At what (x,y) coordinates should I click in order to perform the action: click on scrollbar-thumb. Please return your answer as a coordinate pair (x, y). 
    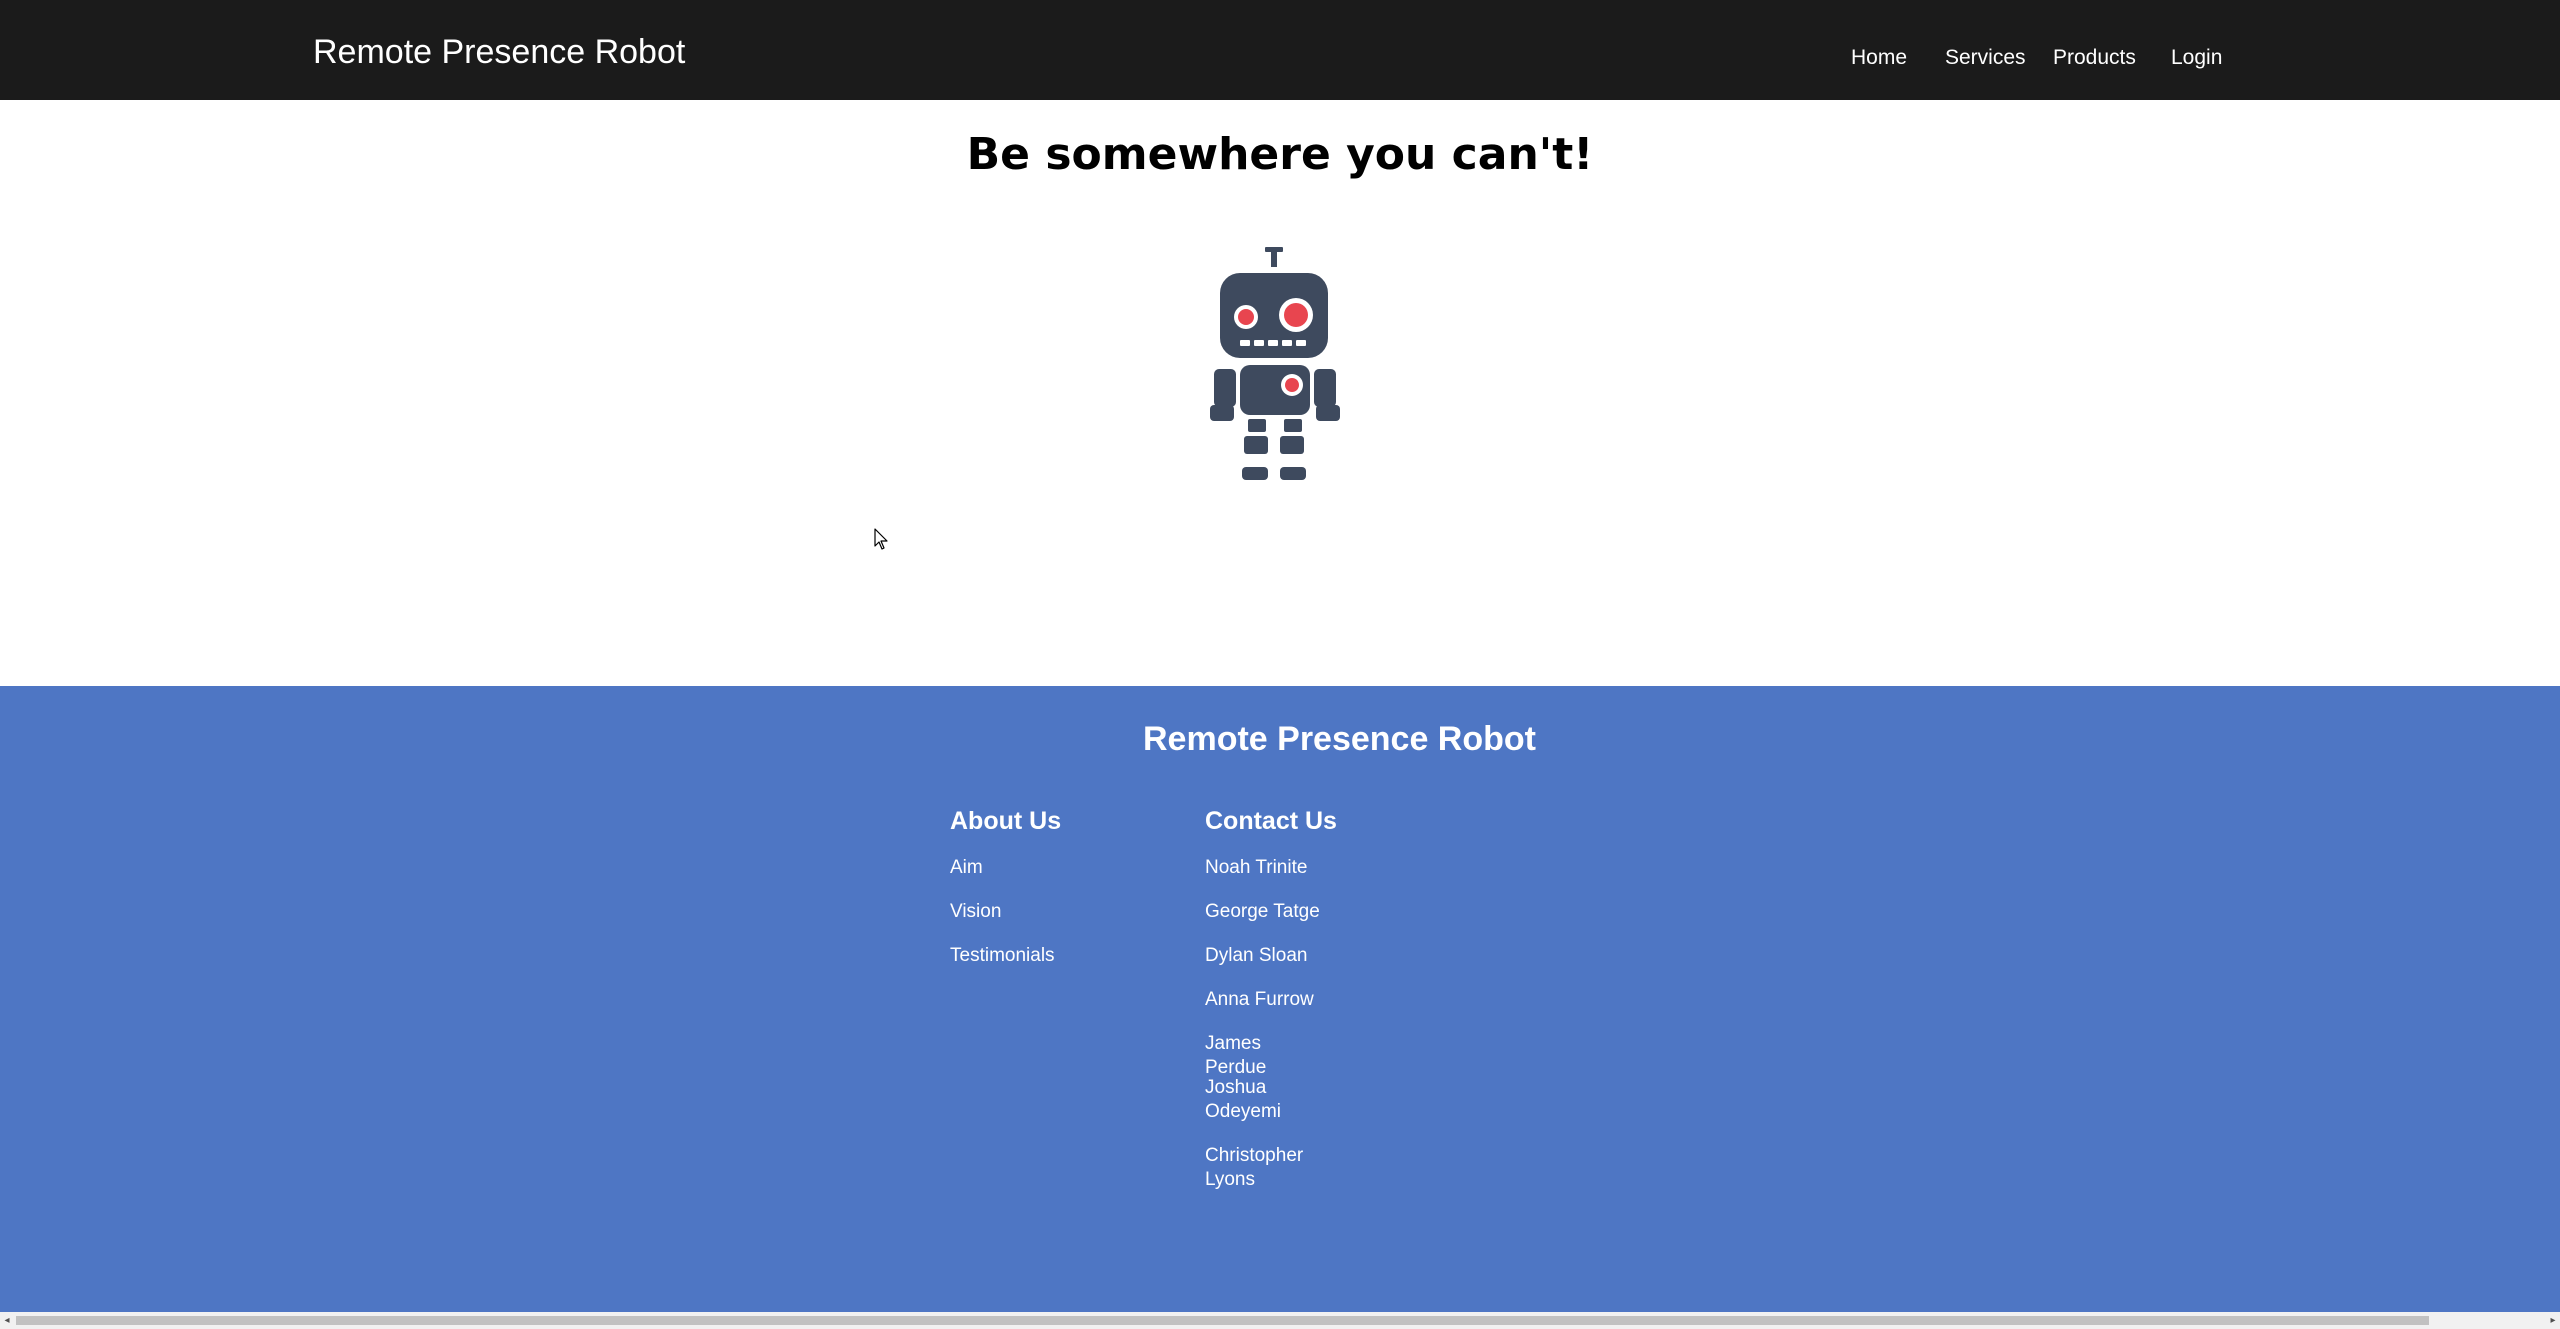
    Looking at the image, I should click on (1222, 1320).